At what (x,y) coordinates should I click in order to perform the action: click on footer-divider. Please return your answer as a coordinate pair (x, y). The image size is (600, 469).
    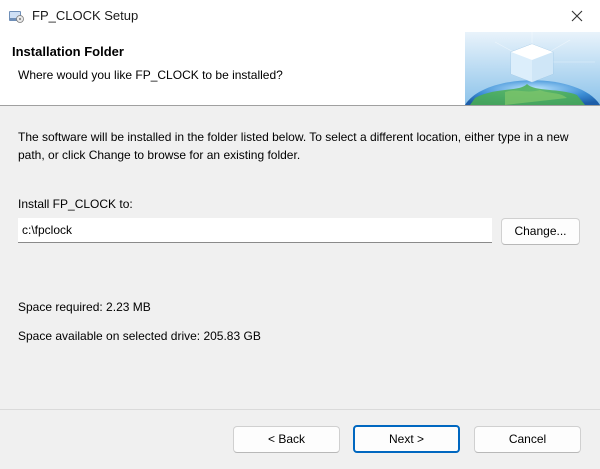
    Looking at the image, I should click on (300, 409).